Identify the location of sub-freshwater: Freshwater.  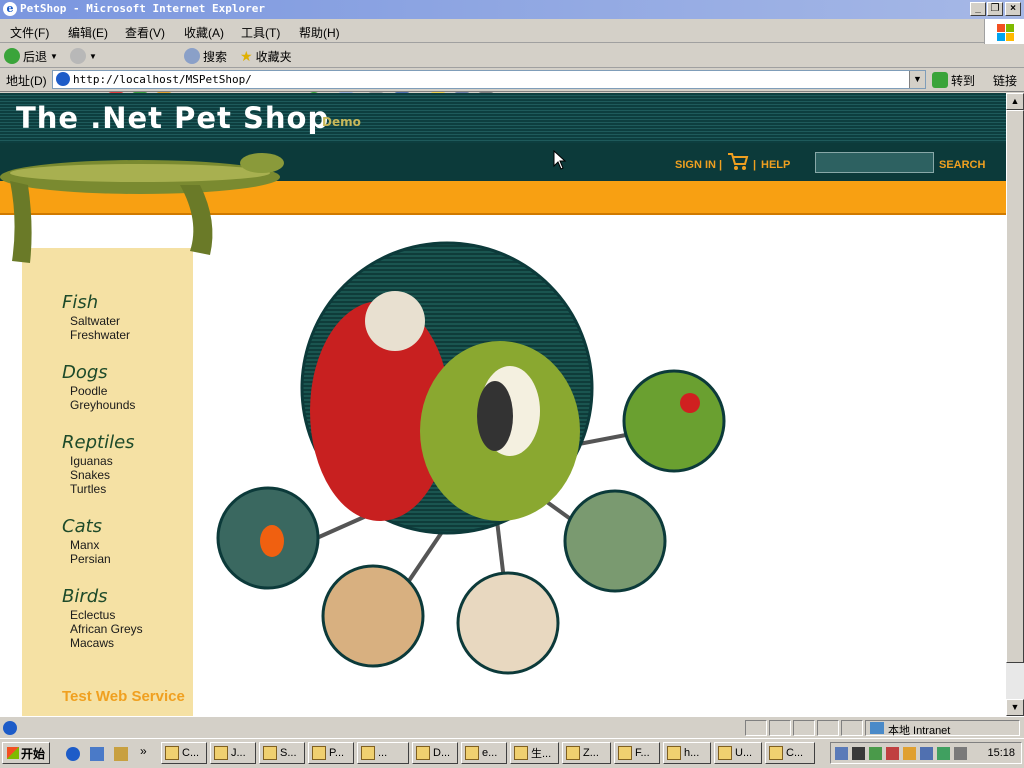
(100, 335).